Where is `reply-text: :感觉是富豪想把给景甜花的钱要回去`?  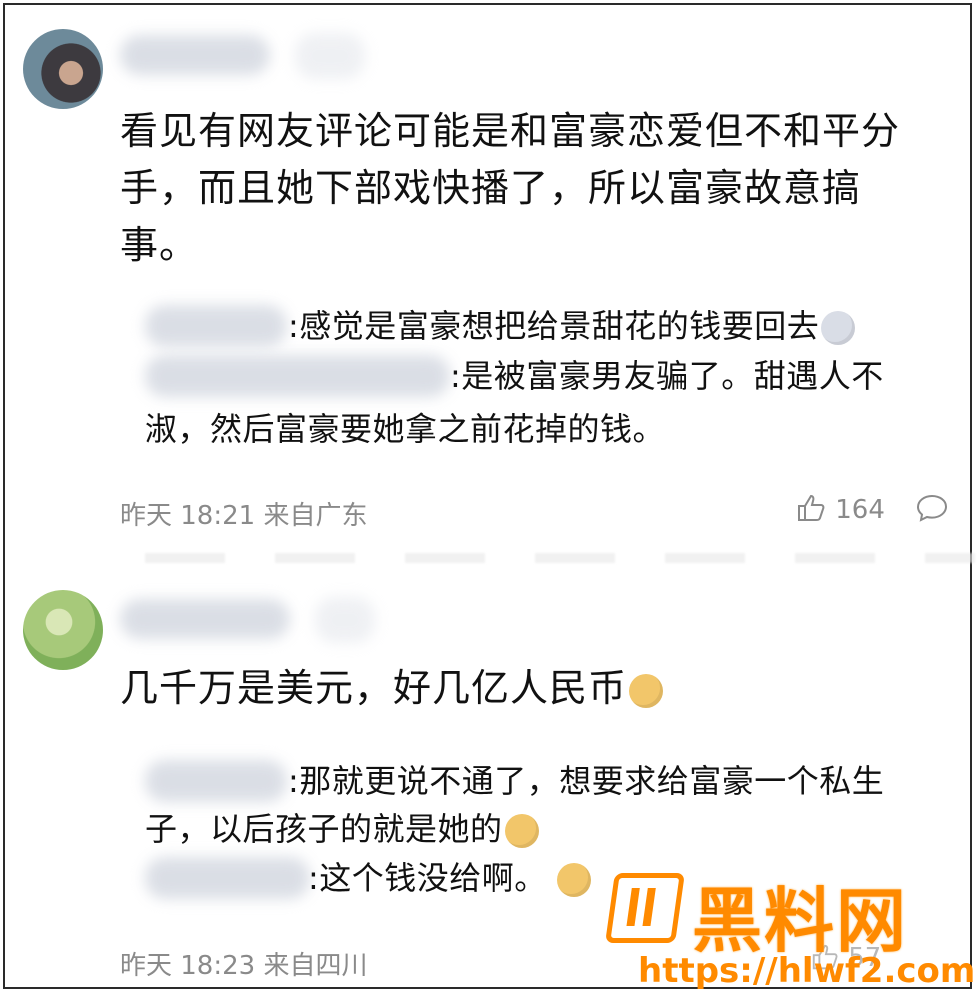 reply-text: :感觉是富豪想把给景甜花的钱要回去 is located at coordinates (554, 326).